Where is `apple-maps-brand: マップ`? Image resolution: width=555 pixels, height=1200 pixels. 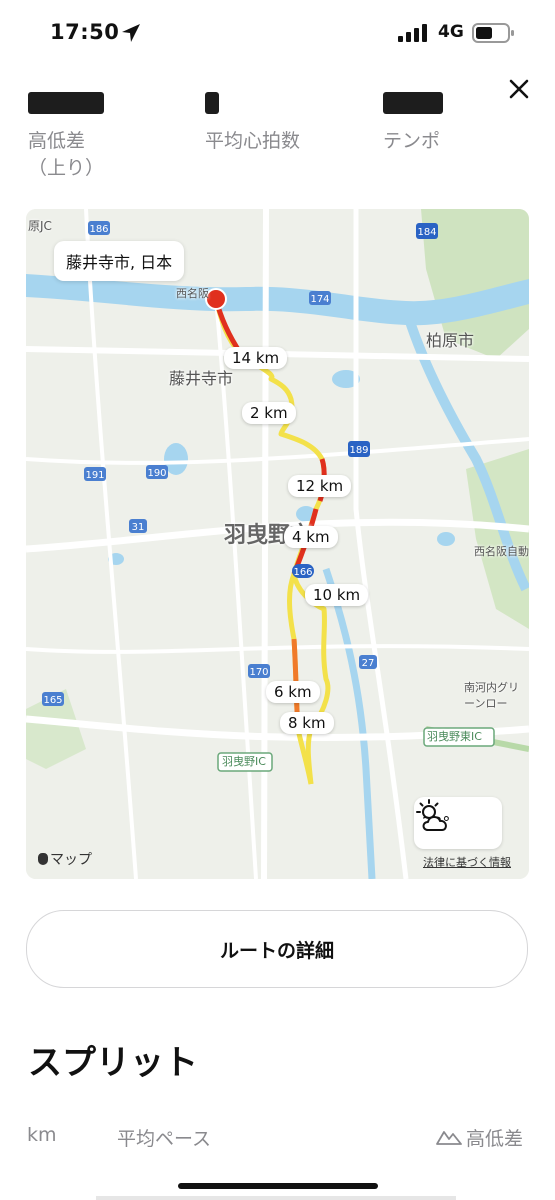 apple-maps-brand: マップ is located at coordinates (65, 859).